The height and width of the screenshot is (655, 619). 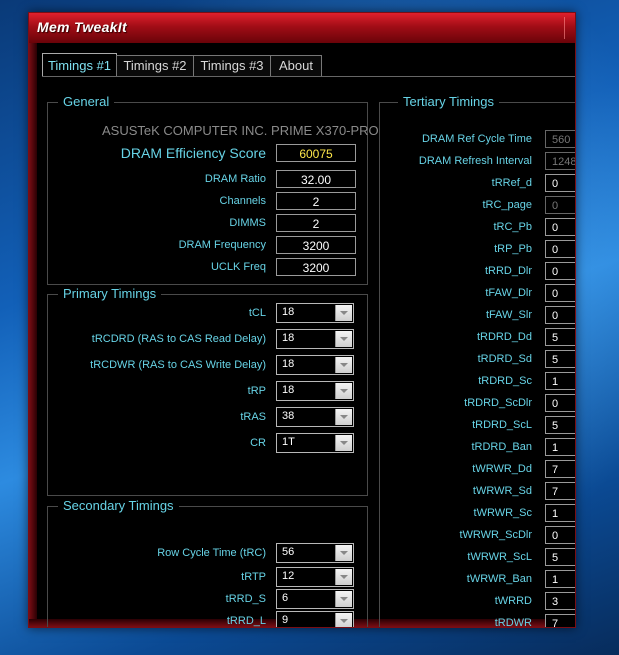 I want to click on combo-trcdrd-ras-to-cas-read-delay: 18, so click(x=315, y=339).